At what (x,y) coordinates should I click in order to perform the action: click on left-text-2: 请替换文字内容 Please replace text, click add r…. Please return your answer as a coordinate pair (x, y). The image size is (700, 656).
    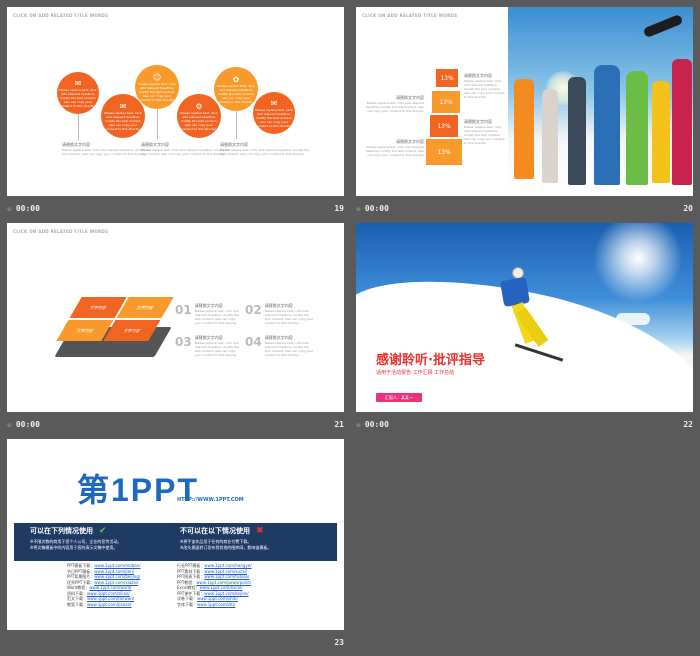
    Looking at the image, I should click on (394, 148).